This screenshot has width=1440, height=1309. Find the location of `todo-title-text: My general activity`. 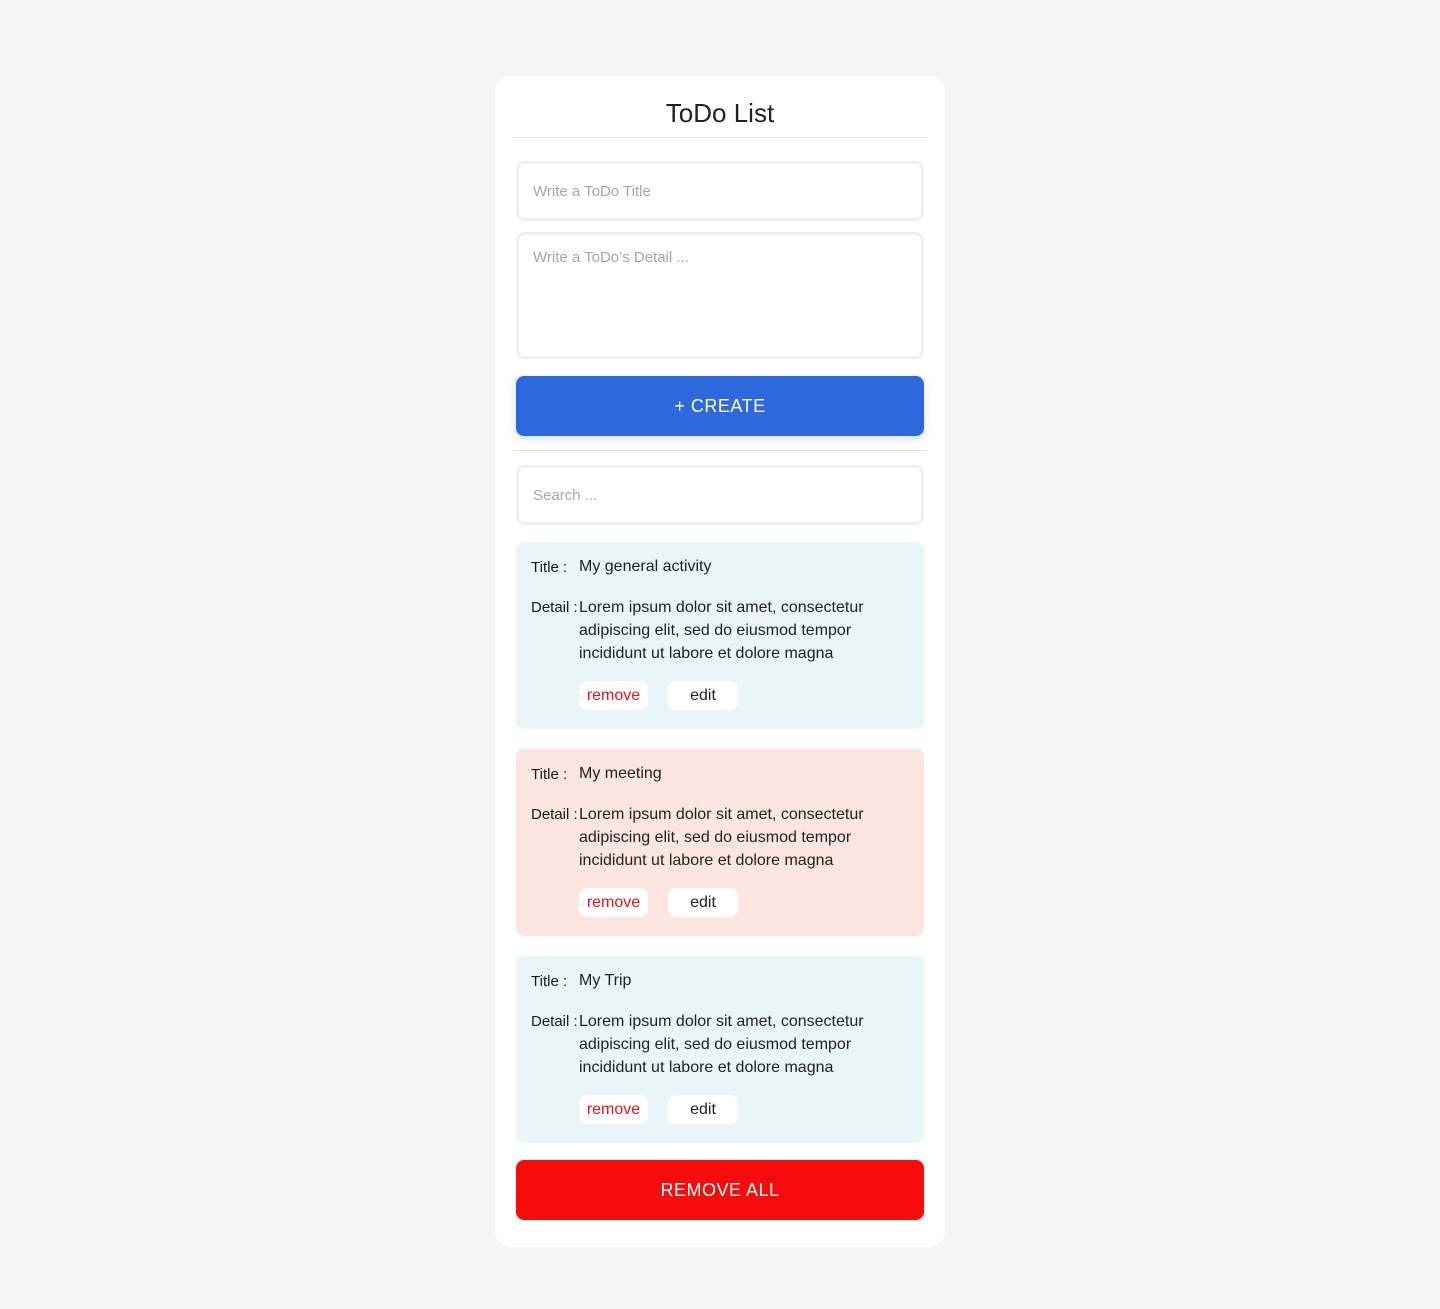

todo-title-text: My general activity is located at coordinates (645, 566).